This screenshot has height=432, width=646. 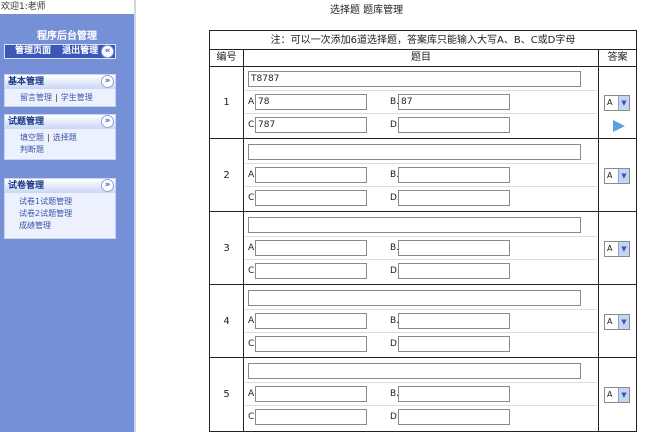 I want to click on menu-group-basic: 基本管理 » 留言管理 | 学生管理, so click(x=60, y=90).